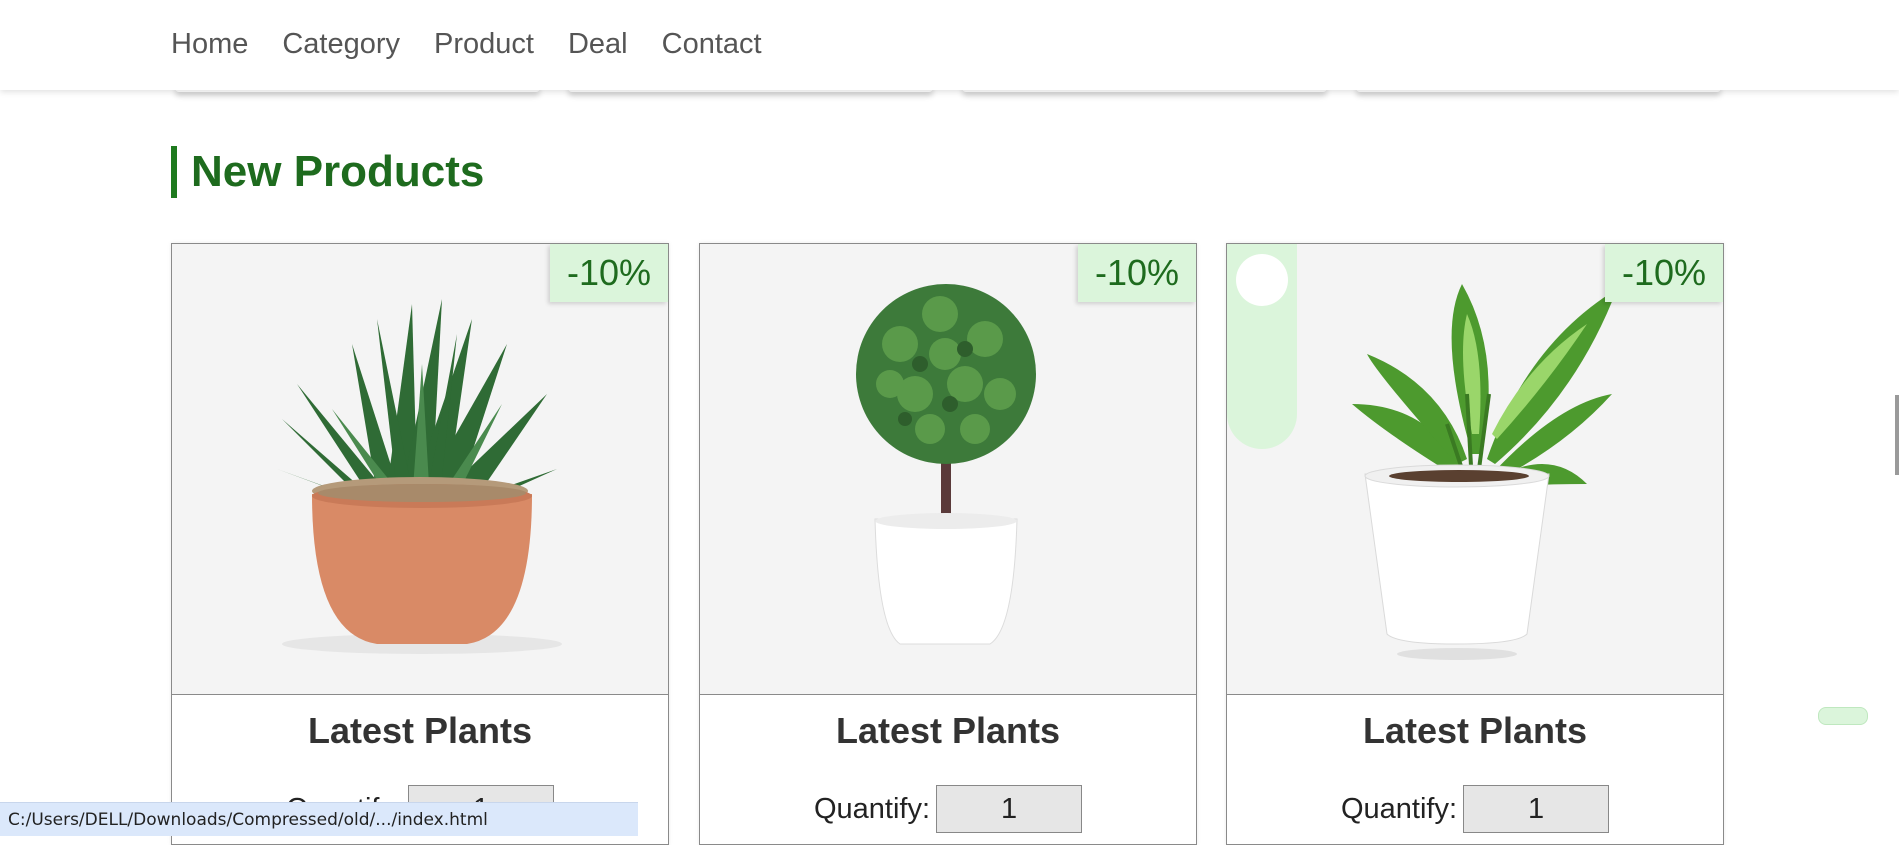 The width and height of the screenshot is (1899, 845). What do you see at coordinates (327, 172) in the screenshot?
I see `section-title: New Products` at bounding box center [327, 172].